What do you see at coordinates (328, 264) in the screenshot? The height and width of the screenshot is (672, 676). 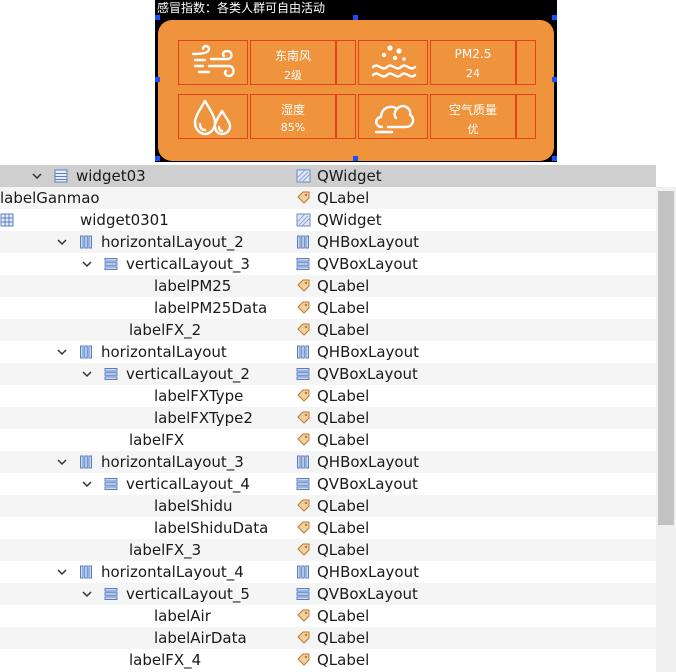 I see `tree-row-verticalLayout_3: verticalLayout_3 QVBoxLayout` at bounding box center [328, 264].